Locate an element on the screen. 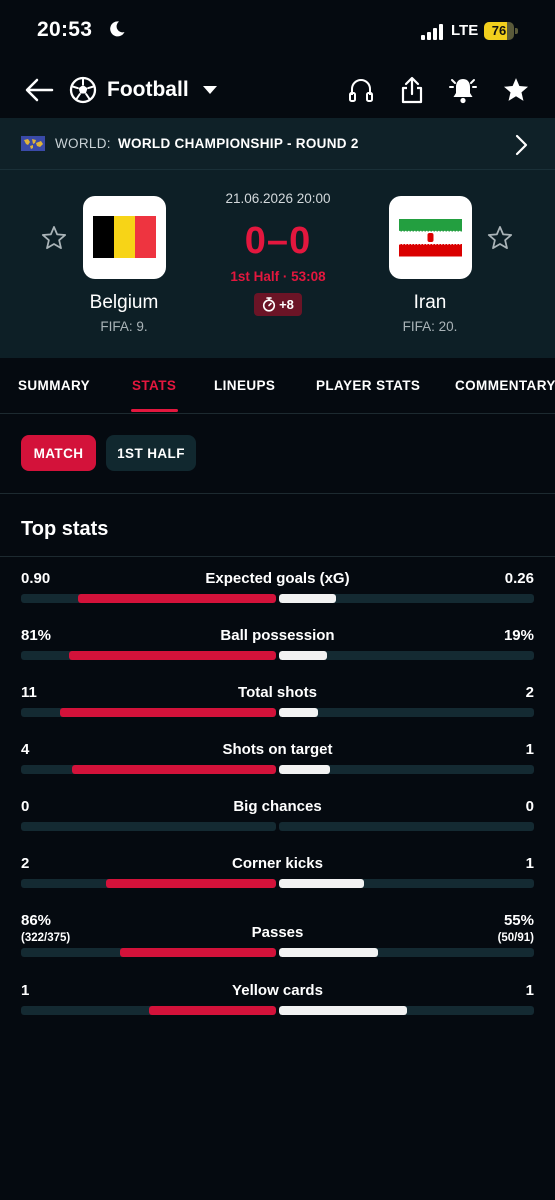  match-date: 21.06.2026 20:00 is located at coordinates (278, 198).